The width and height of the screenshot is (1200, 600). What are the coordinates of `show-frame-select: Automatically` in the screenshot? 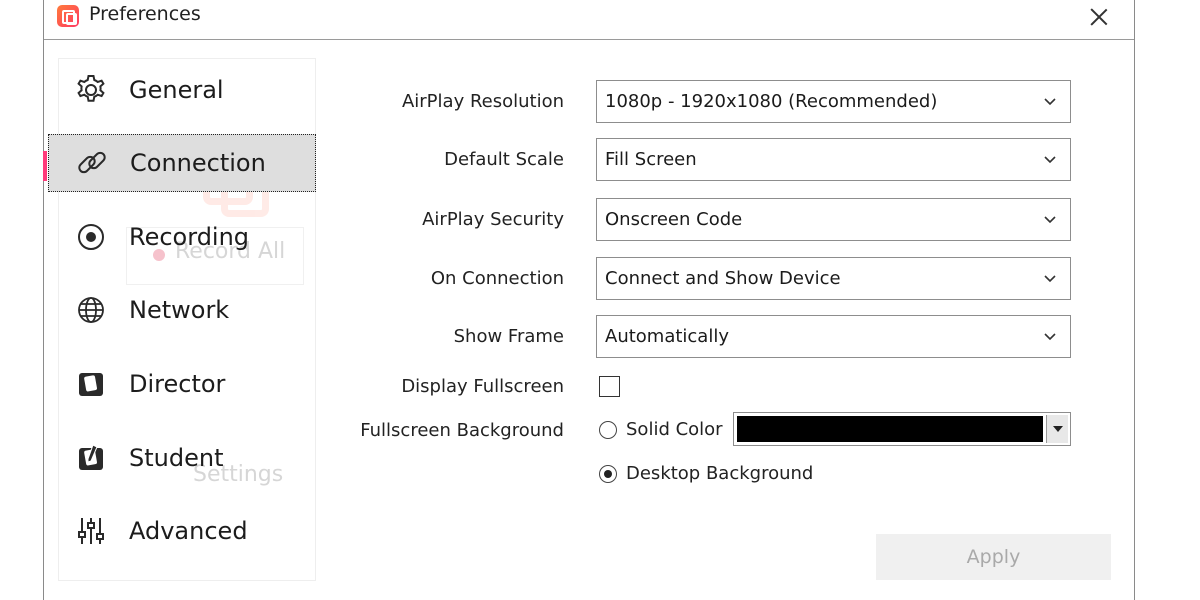 It's located at (833, 336).